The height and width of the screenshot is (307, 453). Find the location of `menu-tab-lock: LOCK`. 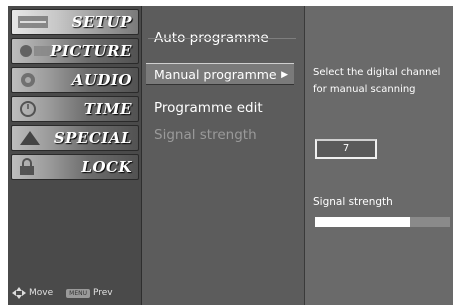

menu-tab-lock: LOCK is located at coordinates (75, 167).